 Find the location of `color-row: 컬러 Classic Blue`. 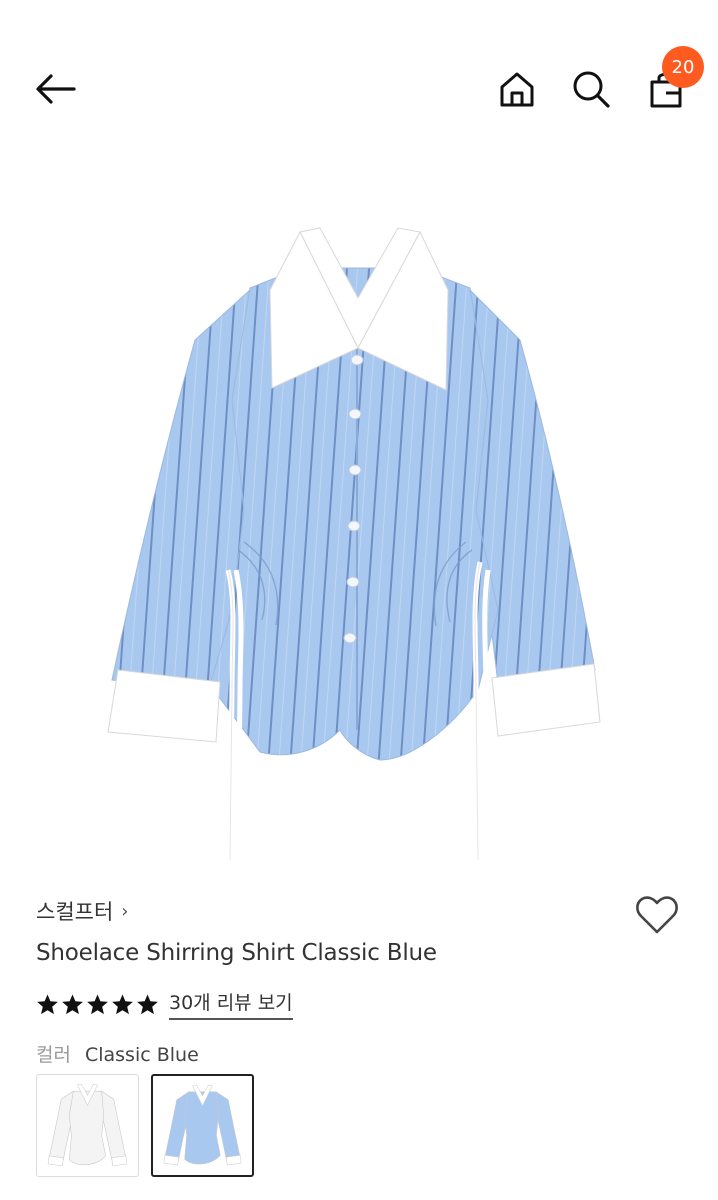

color-row: 컬러 Classic Blue is located at coordinates (117, 1053).